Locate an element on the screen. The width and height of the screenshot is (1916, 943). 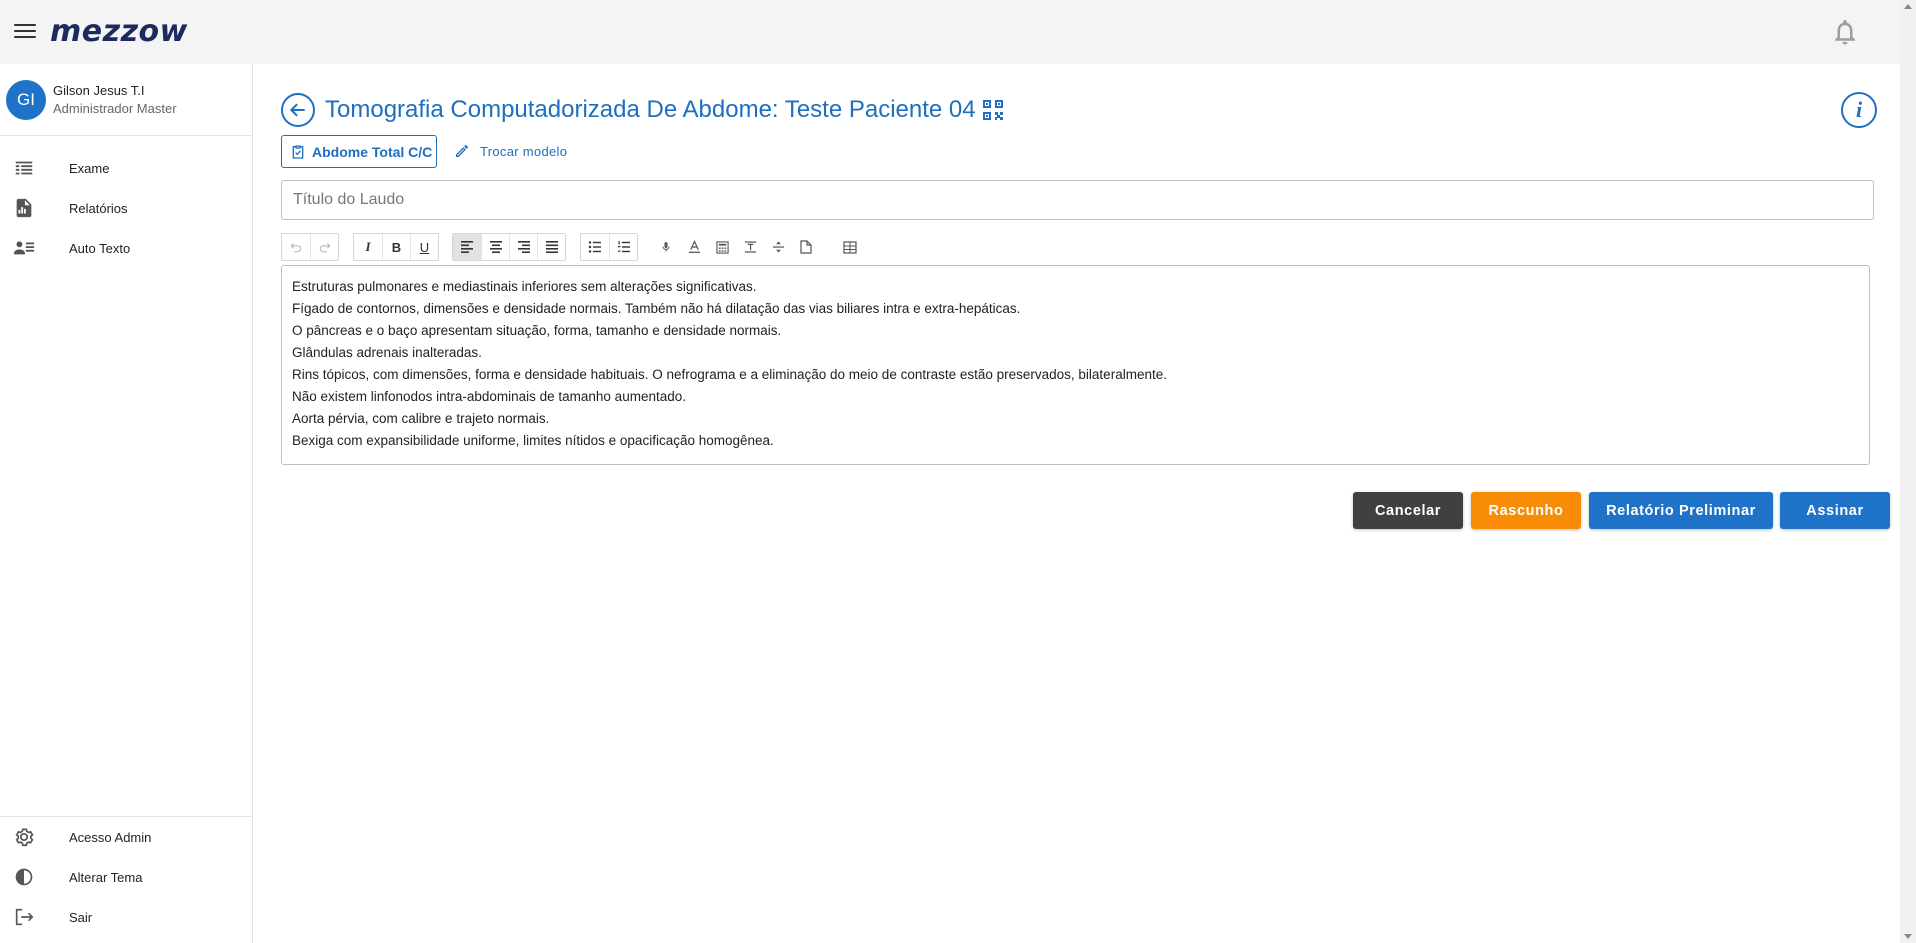
bold-button: B is located at coordinates (396, 247).